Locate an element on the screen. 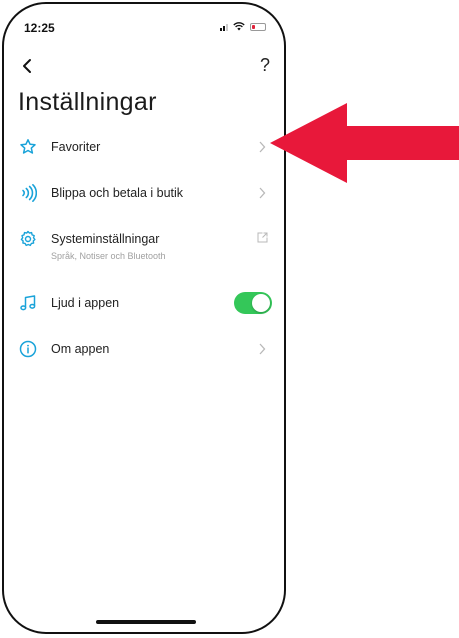 The width and height of the screenshot is (459, 638). status-bar: 12:25 is located at coordinates (144, 24).